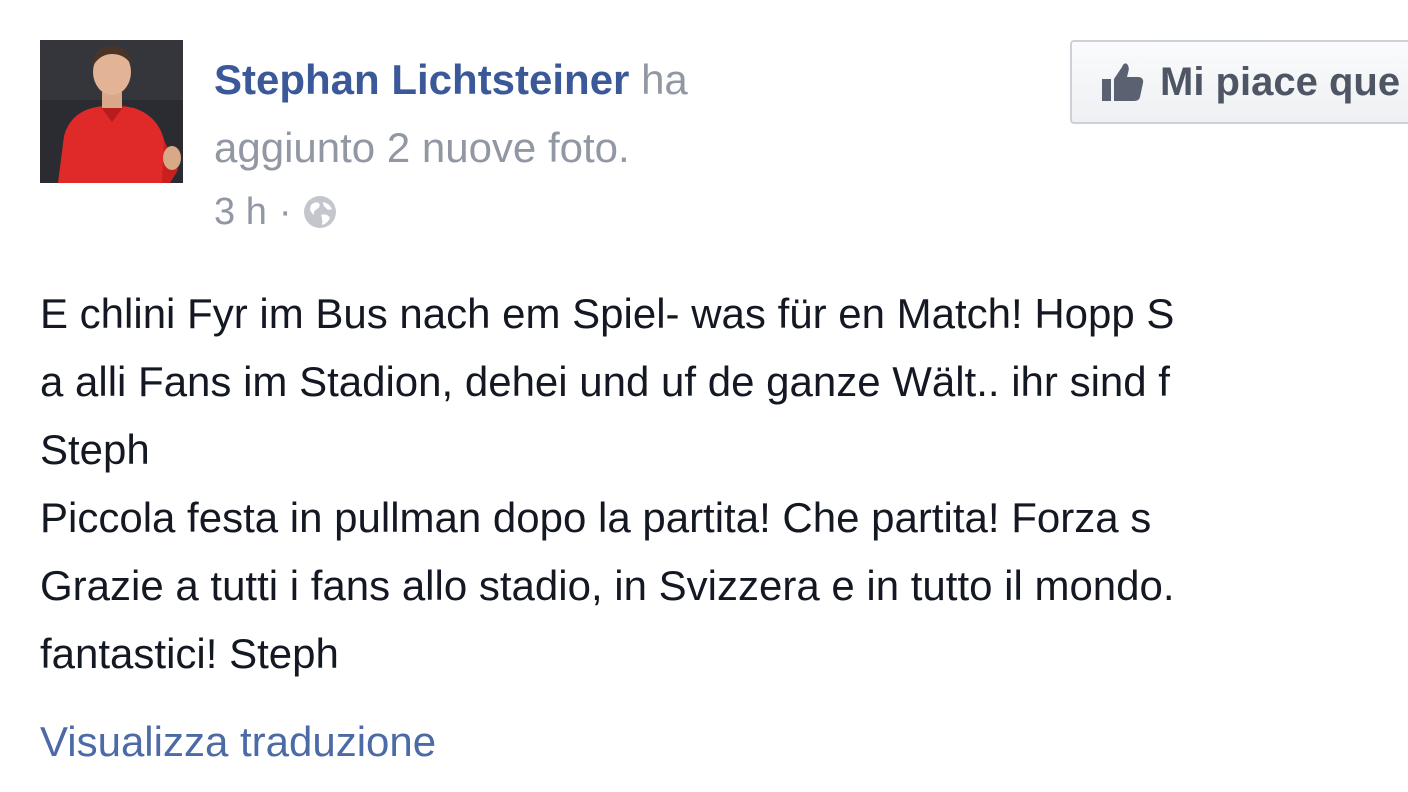  What do you see at coordinates (320, 212) in the screenshot?
I see `globe-icon` at bounding box center [320, 212].